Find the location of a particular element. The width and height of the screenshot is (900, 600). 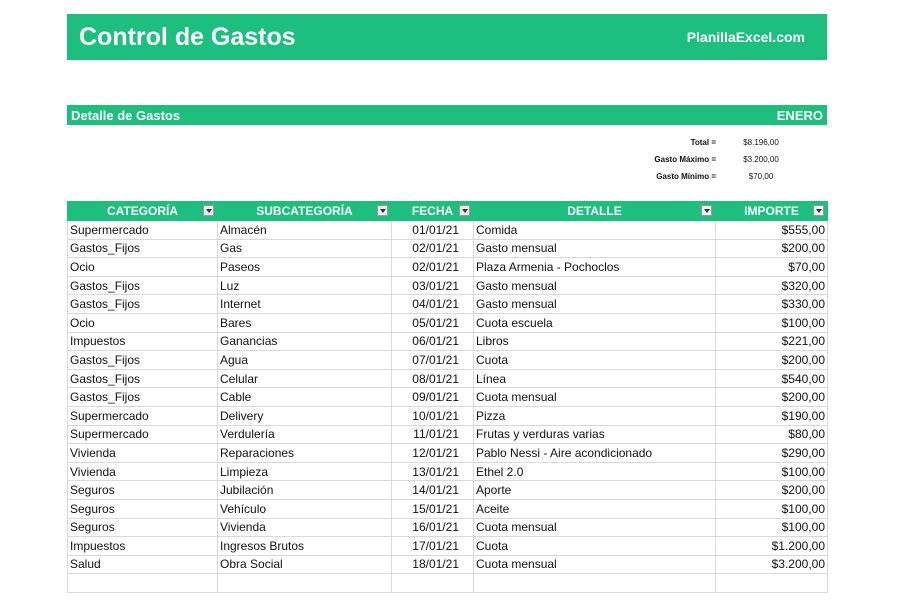

subcategory-cell: Vehículo is located at coordinates (304, 508).